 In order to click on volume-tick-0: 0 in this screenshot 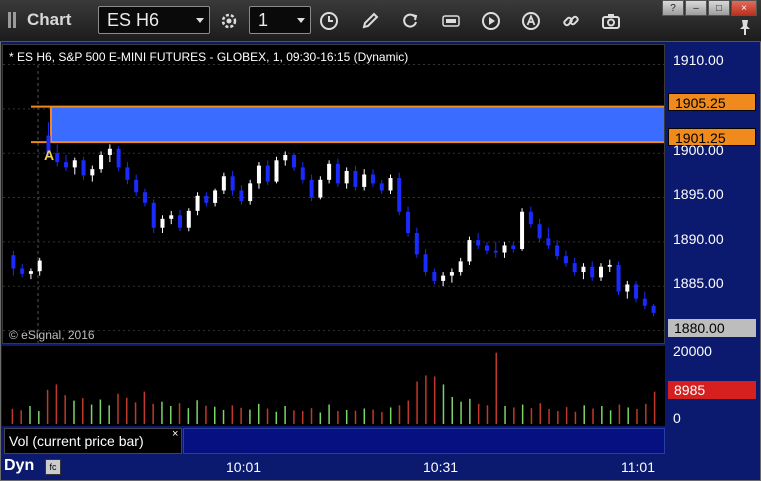, I will do `click(677, 418)`.